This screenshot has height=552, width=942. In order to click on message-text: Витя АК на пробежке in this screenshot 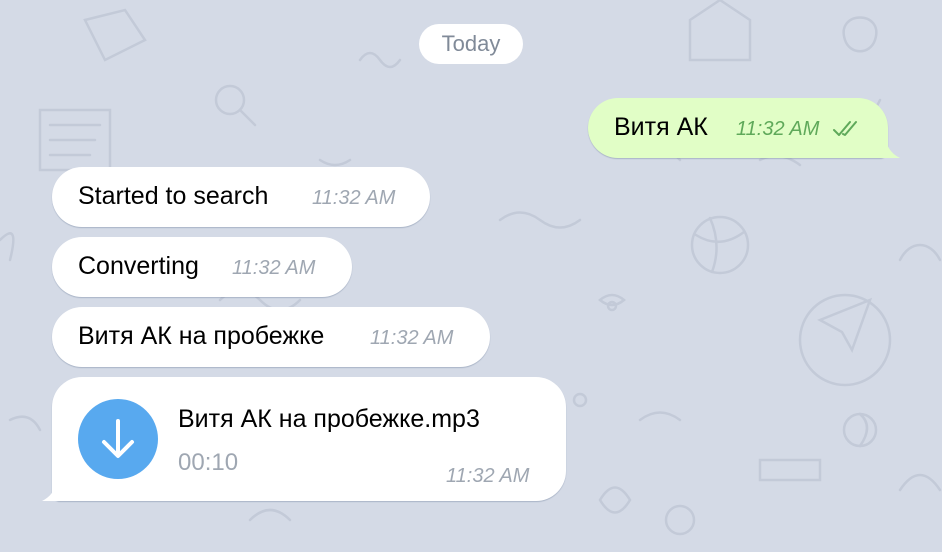, I will do `click(201, 336)`.